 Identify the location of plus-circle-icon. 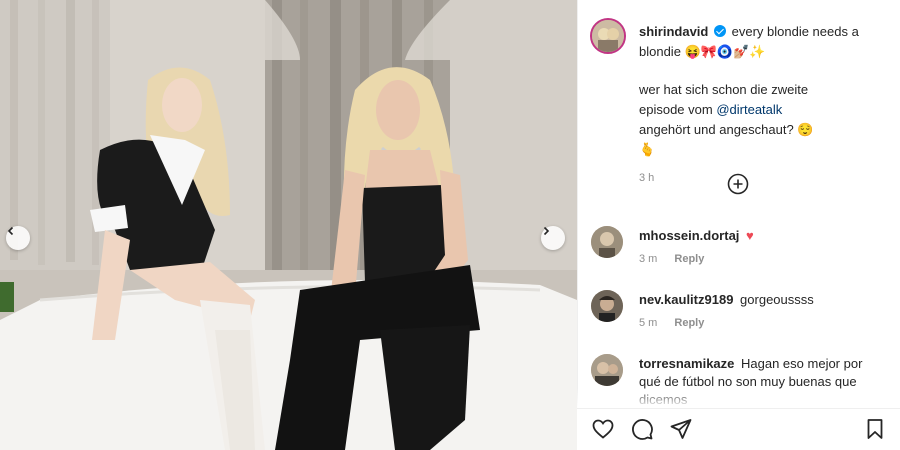
(738, 184).